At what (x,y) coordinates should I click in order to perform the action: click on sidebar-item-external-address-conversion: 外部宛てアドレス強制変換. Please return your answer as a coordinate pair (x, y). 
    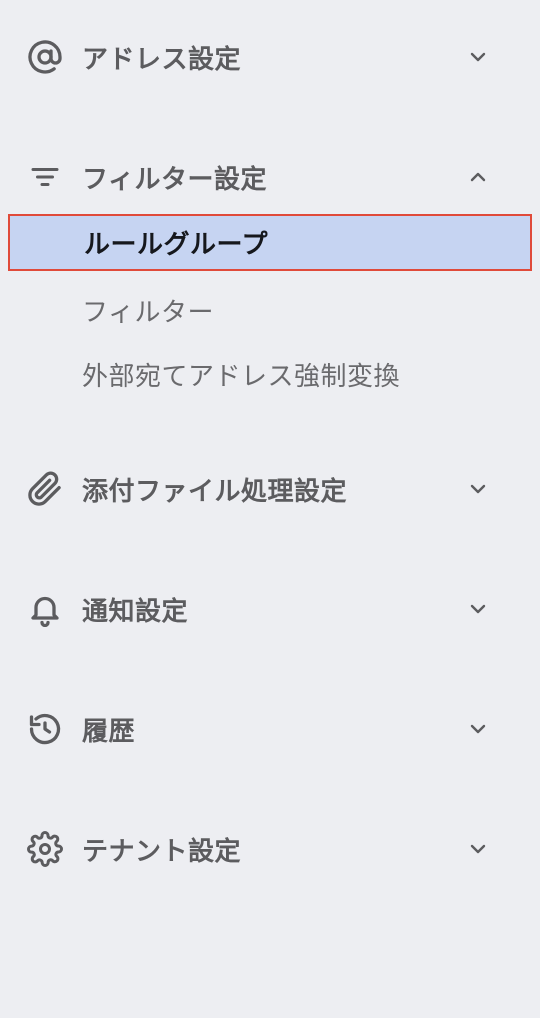
    Looking at the image, I should click on (270, 374).